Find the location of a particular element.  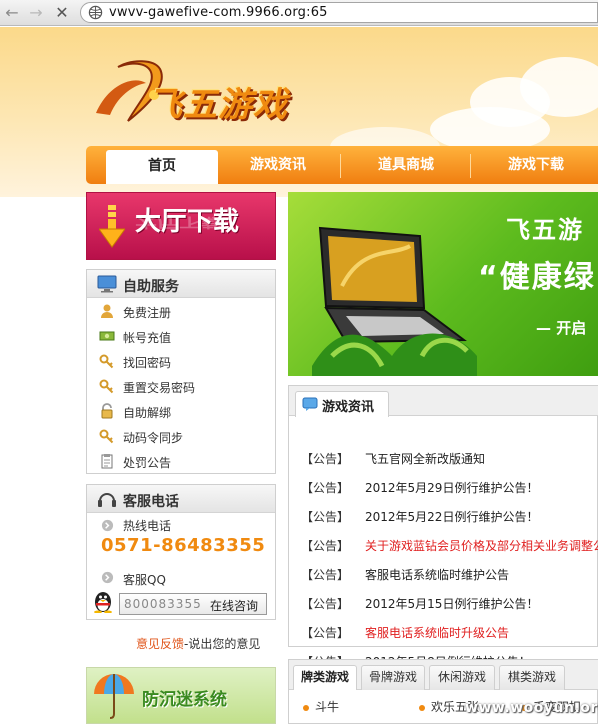

news-row: 【公告】 2012年5月22日例行维护公告！ is located at coordinates (443, 516).